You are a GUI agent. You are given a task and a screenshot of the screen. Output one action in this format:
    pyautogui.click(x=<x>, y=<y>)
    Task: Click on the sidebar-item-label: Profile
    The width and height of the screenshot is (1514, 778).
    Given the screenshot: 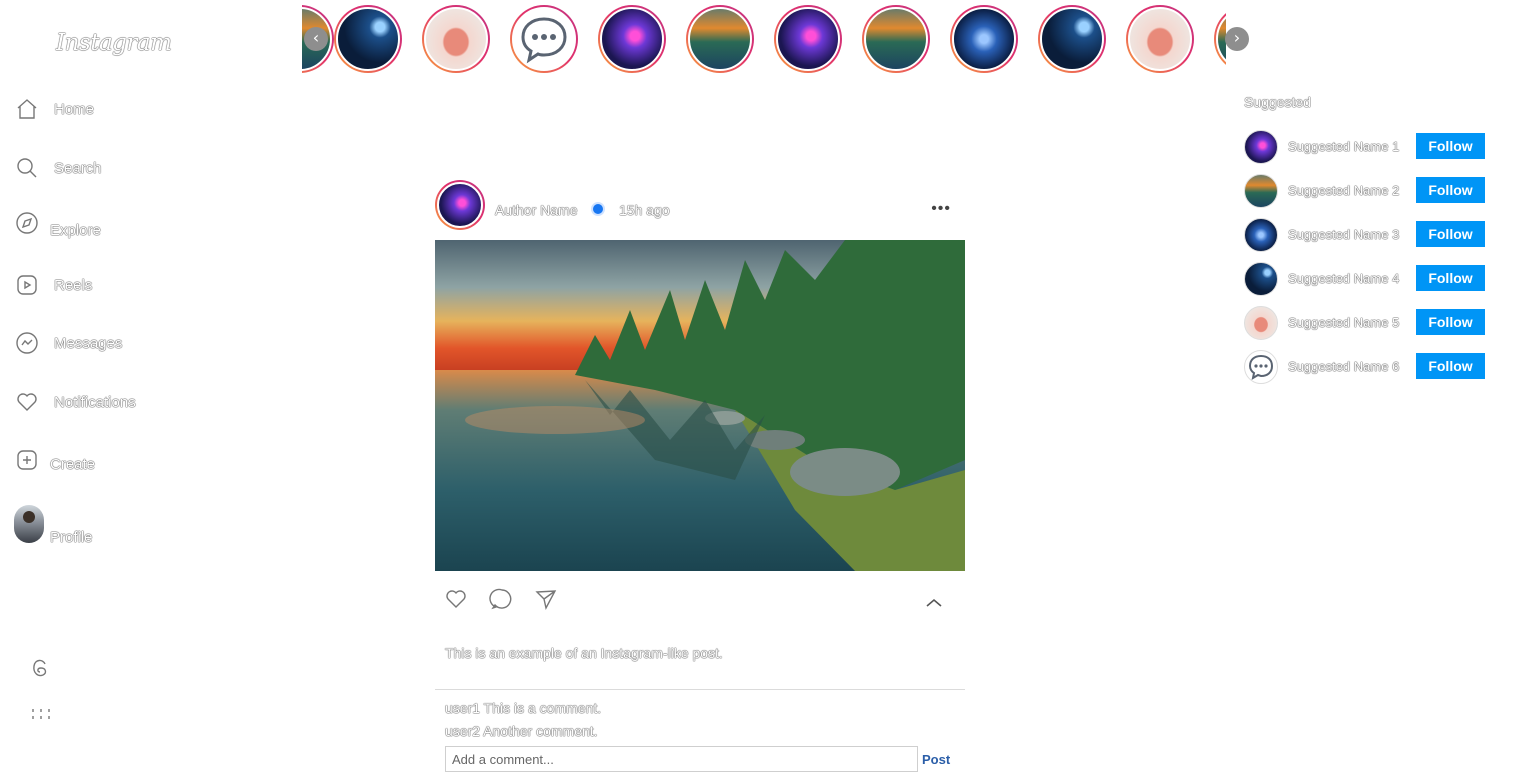 What is the action you would take?
    pyautogui.click(x=71, y=537)
    